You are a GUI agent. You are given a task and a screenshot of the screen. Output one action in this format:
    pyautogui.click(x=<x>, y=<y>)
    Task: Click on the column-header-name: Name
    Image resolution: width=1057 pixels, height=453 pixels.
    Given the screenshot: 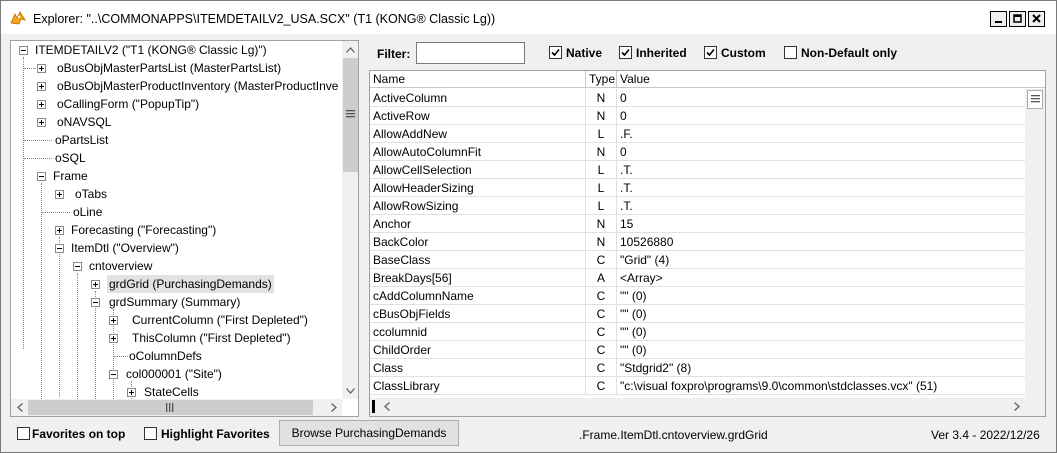 What is the action you would take?
    pyautogui.click(x=478, y=79)
    